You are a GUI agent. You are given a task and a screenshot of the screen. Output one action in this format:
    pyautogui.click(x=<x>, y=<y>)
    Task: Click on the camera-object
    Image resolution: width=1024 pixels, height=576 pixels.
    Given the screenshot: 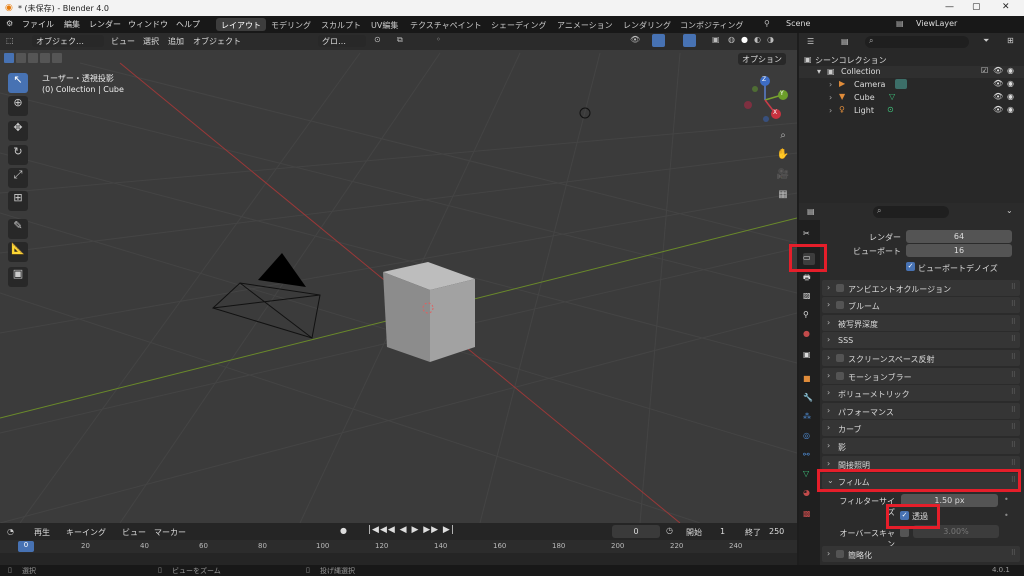 What is the action you would take?
    pyautogui.click(x=266, y=310)
    